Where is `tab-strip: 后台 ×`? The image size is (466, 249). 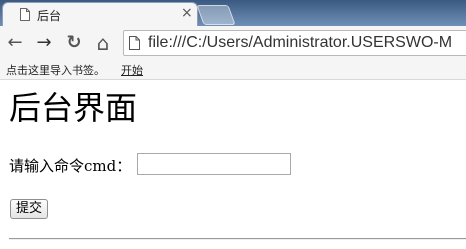 tab-strip: 后台 × is located at coordinates (233, 13).